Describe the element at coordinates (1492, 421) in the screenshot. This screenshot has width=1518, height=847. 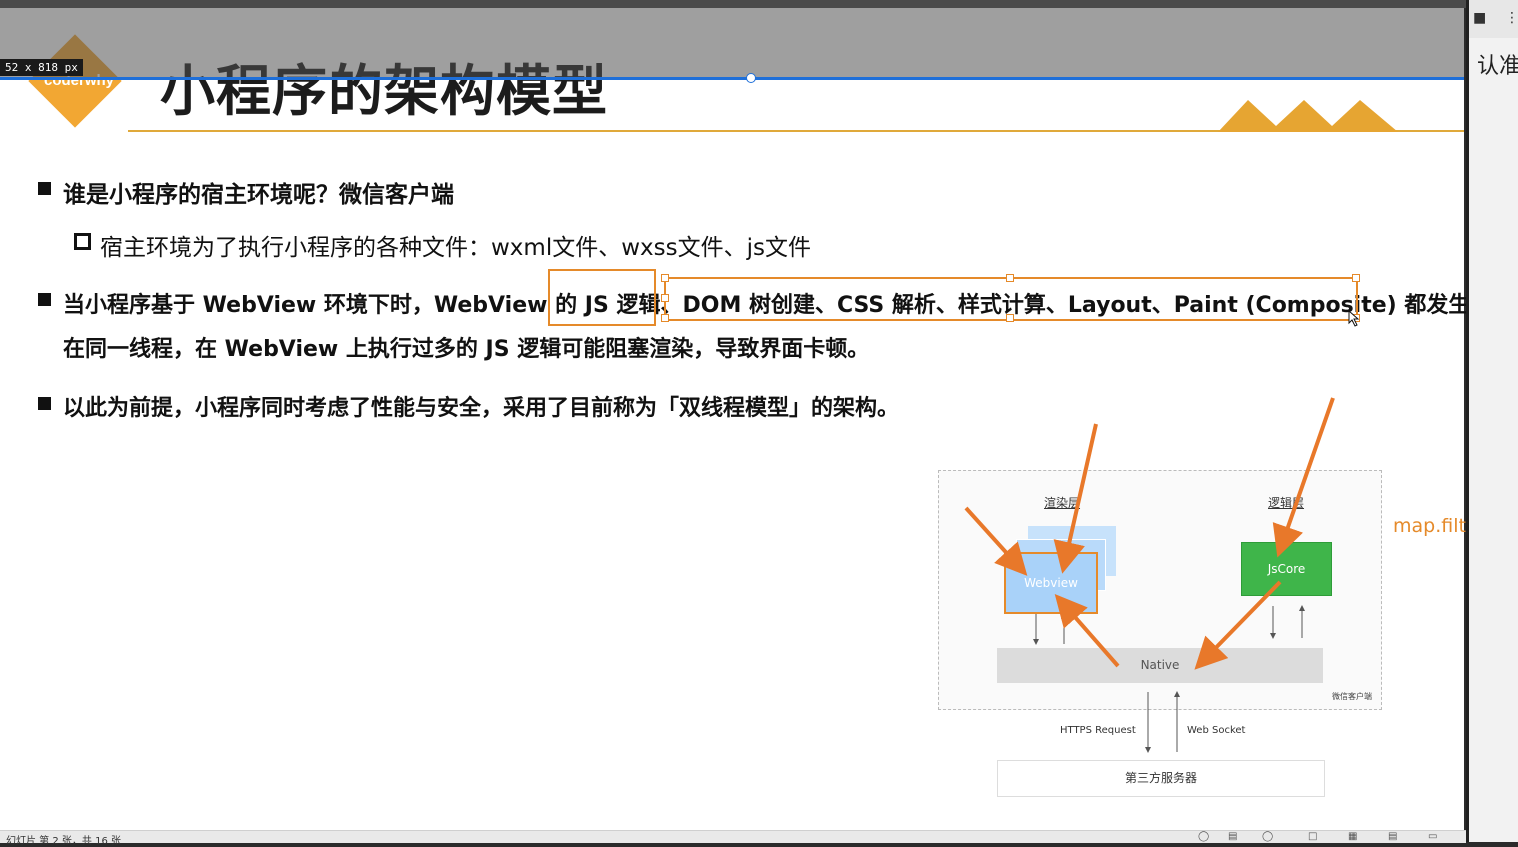
I see `right-side-panel: ■ ⋮ 认准-` at that location.